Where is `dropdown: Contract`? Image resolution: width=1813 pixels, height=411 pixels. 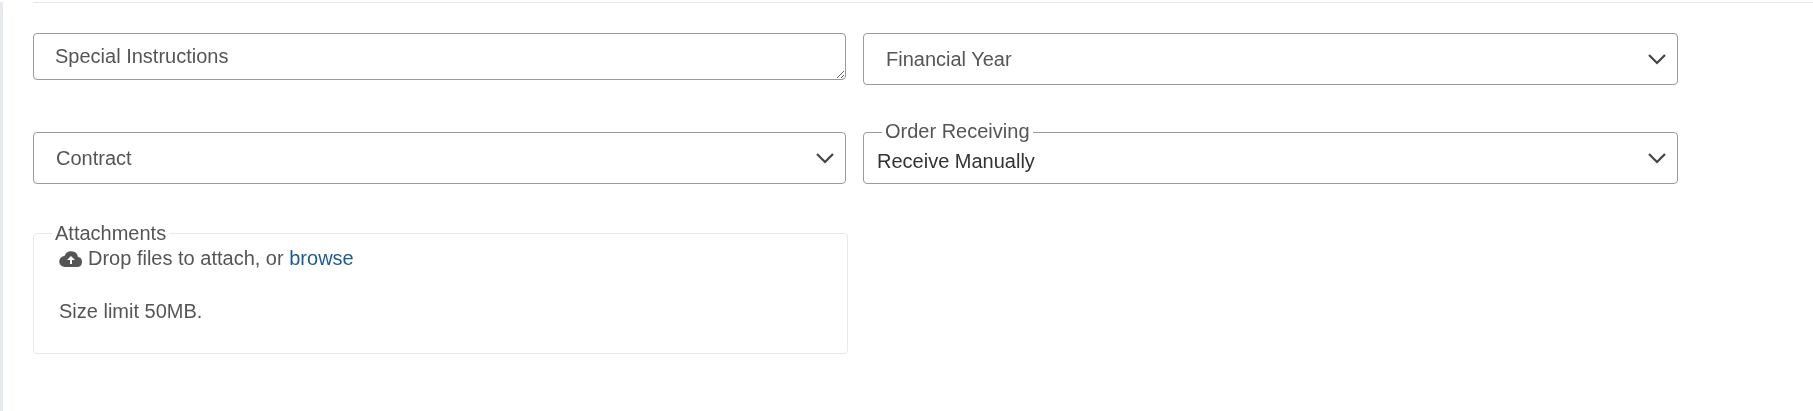
dropdown: Contract is located at coordinates (439, 158).